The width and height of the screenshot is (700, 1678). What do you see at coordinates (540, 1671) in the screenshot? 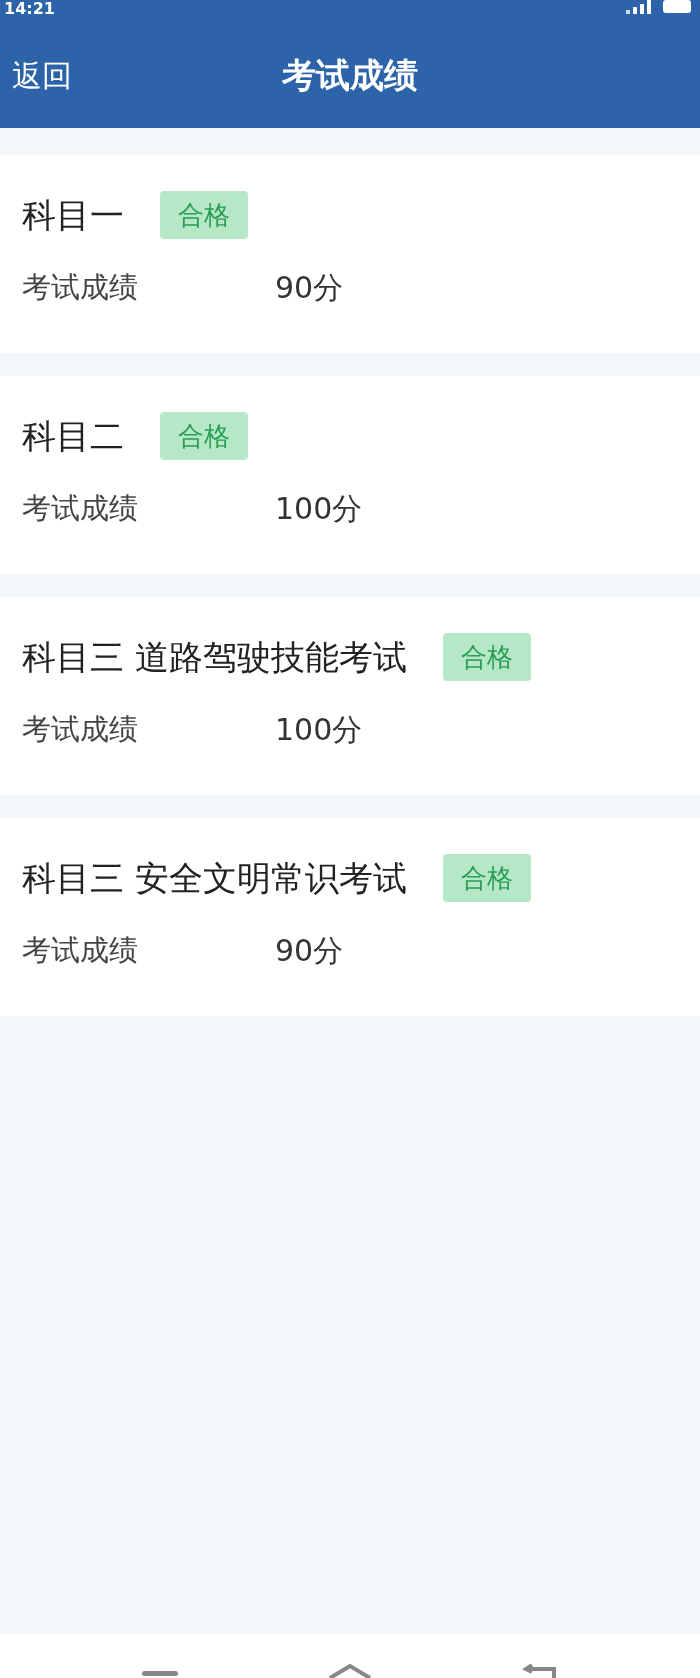
I see `back-icon` at bounding box center [540, 1671].